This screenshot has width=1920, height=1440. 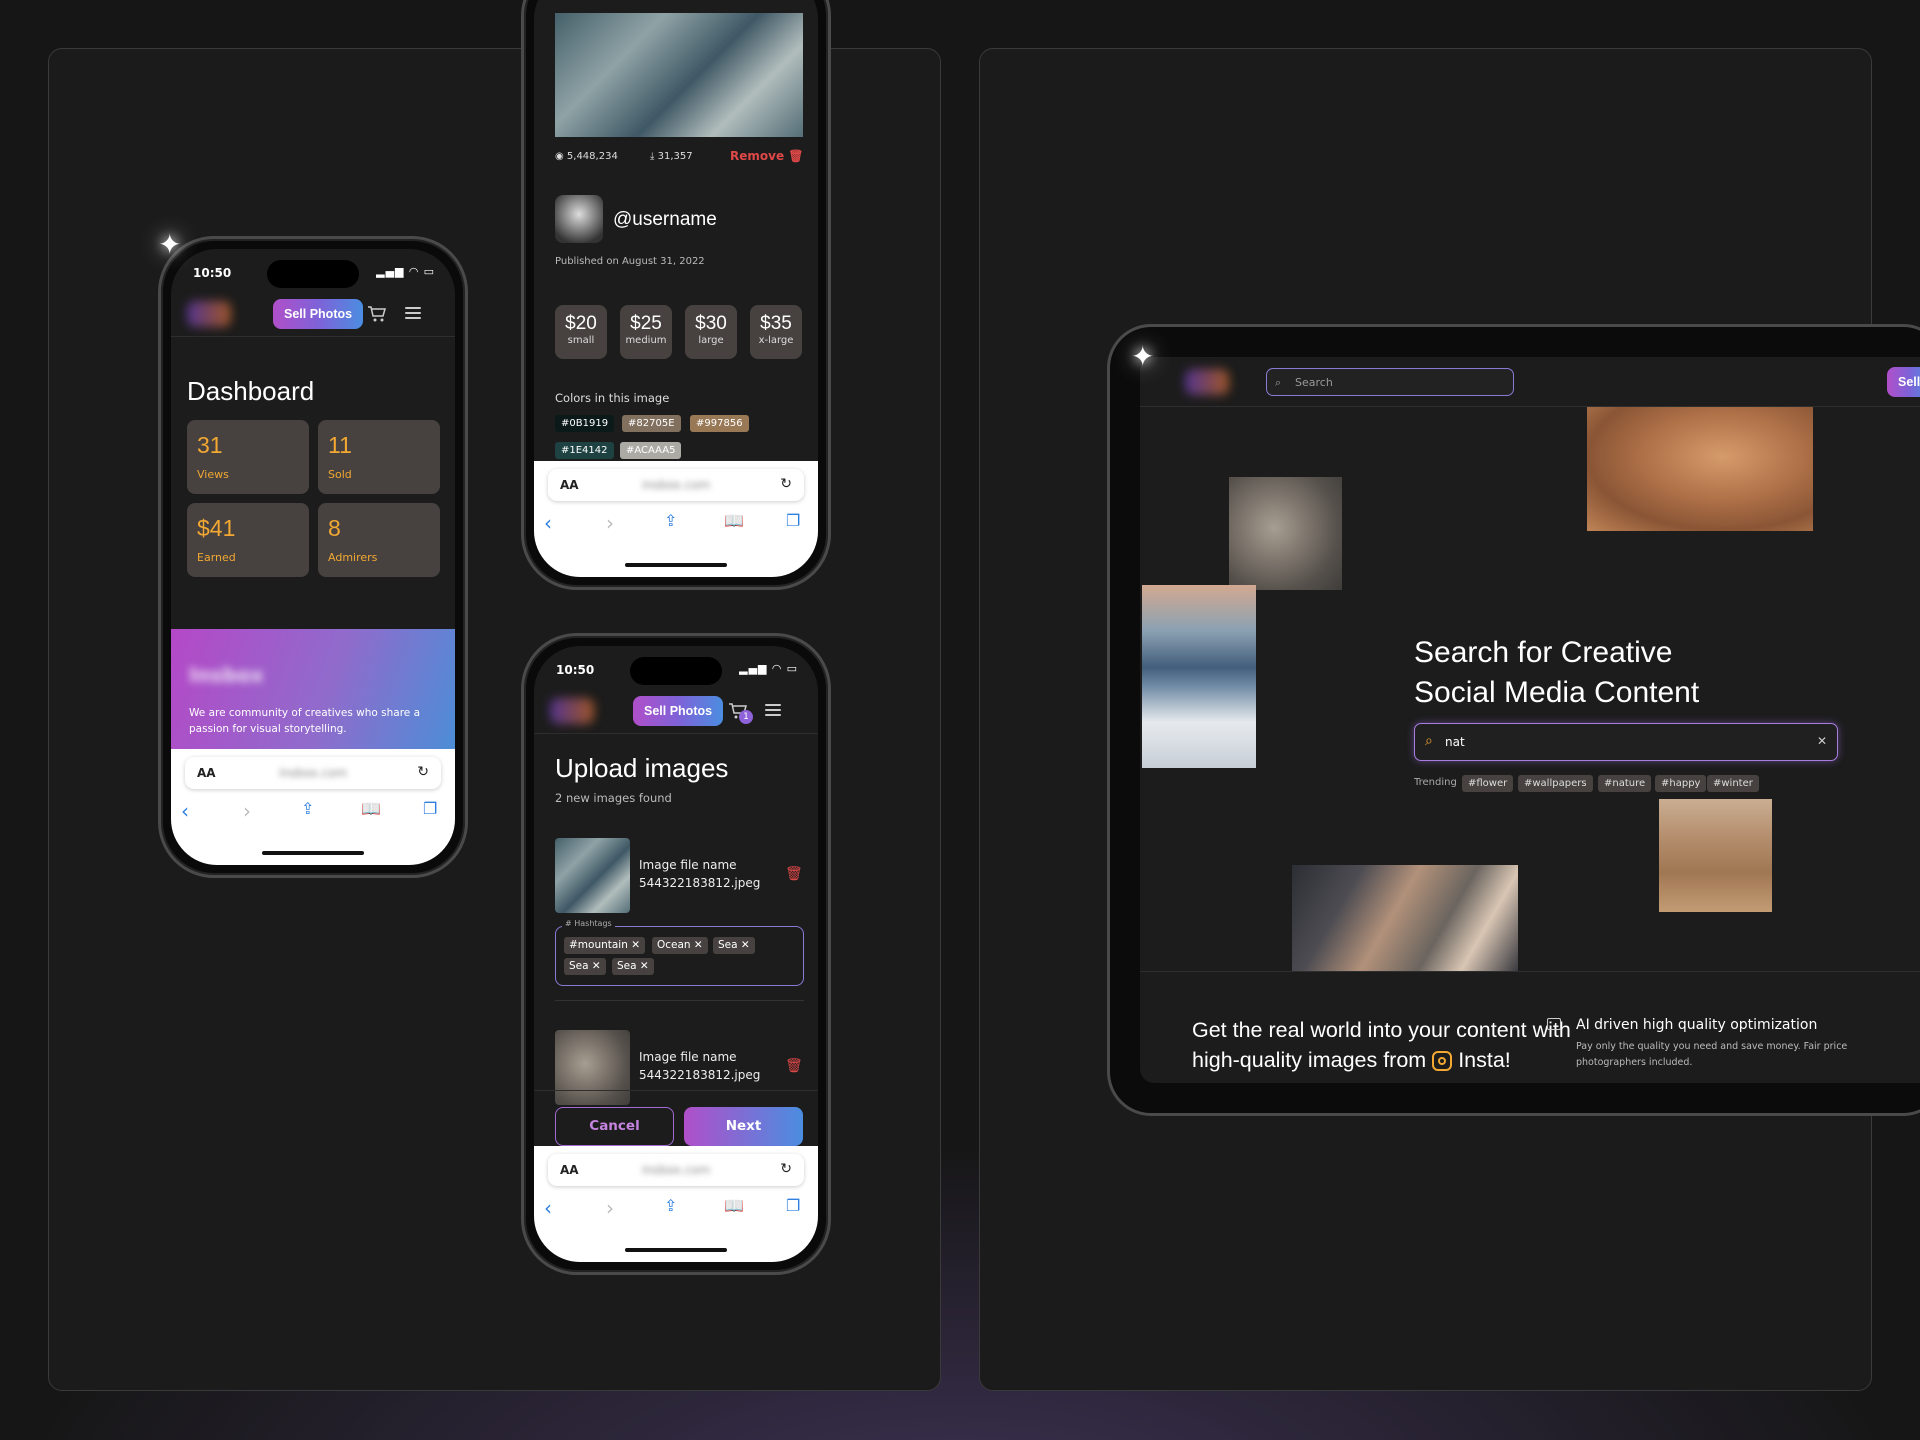 I want to click on dynamic-island, so click(x=313, y=274).